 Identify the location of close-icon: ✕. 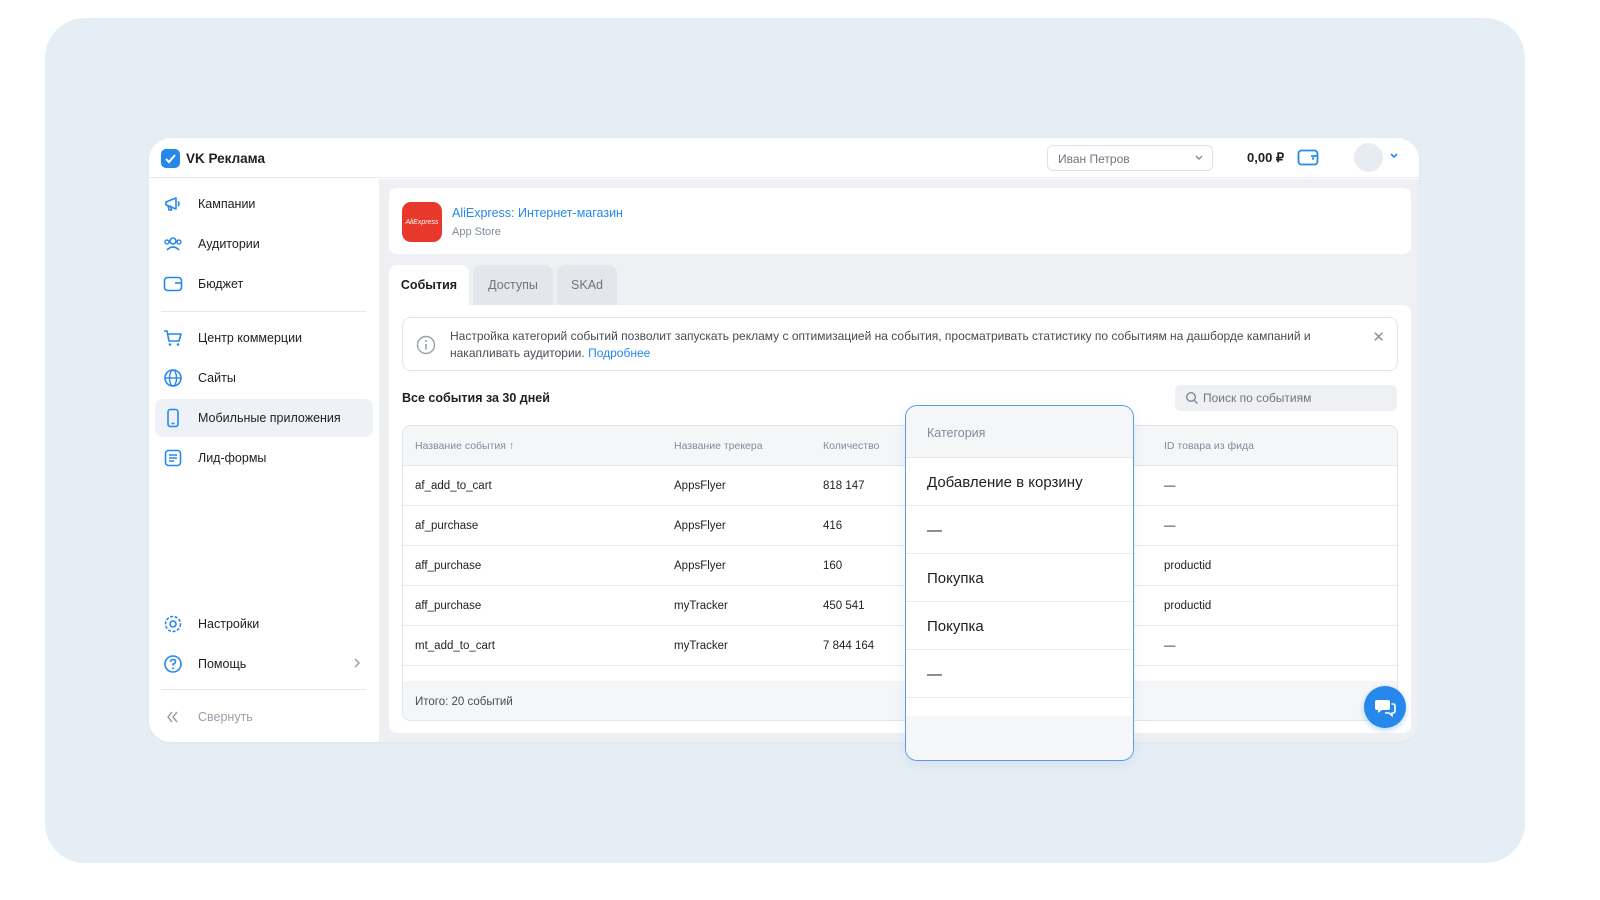
(1378, 337).